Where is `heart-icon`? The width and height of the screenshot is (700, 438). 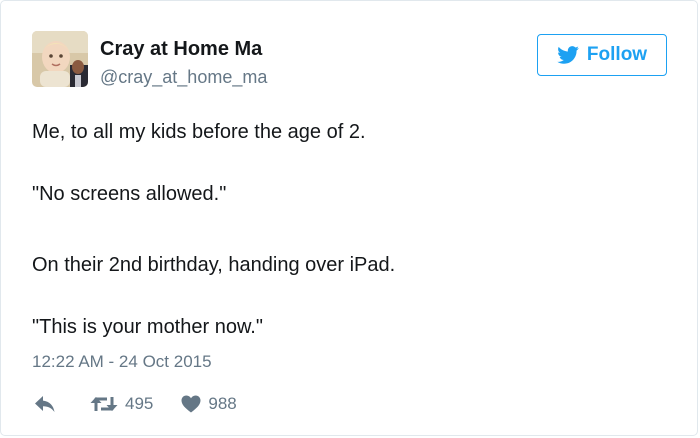
heart-icon is located at coordinates (191, 404).